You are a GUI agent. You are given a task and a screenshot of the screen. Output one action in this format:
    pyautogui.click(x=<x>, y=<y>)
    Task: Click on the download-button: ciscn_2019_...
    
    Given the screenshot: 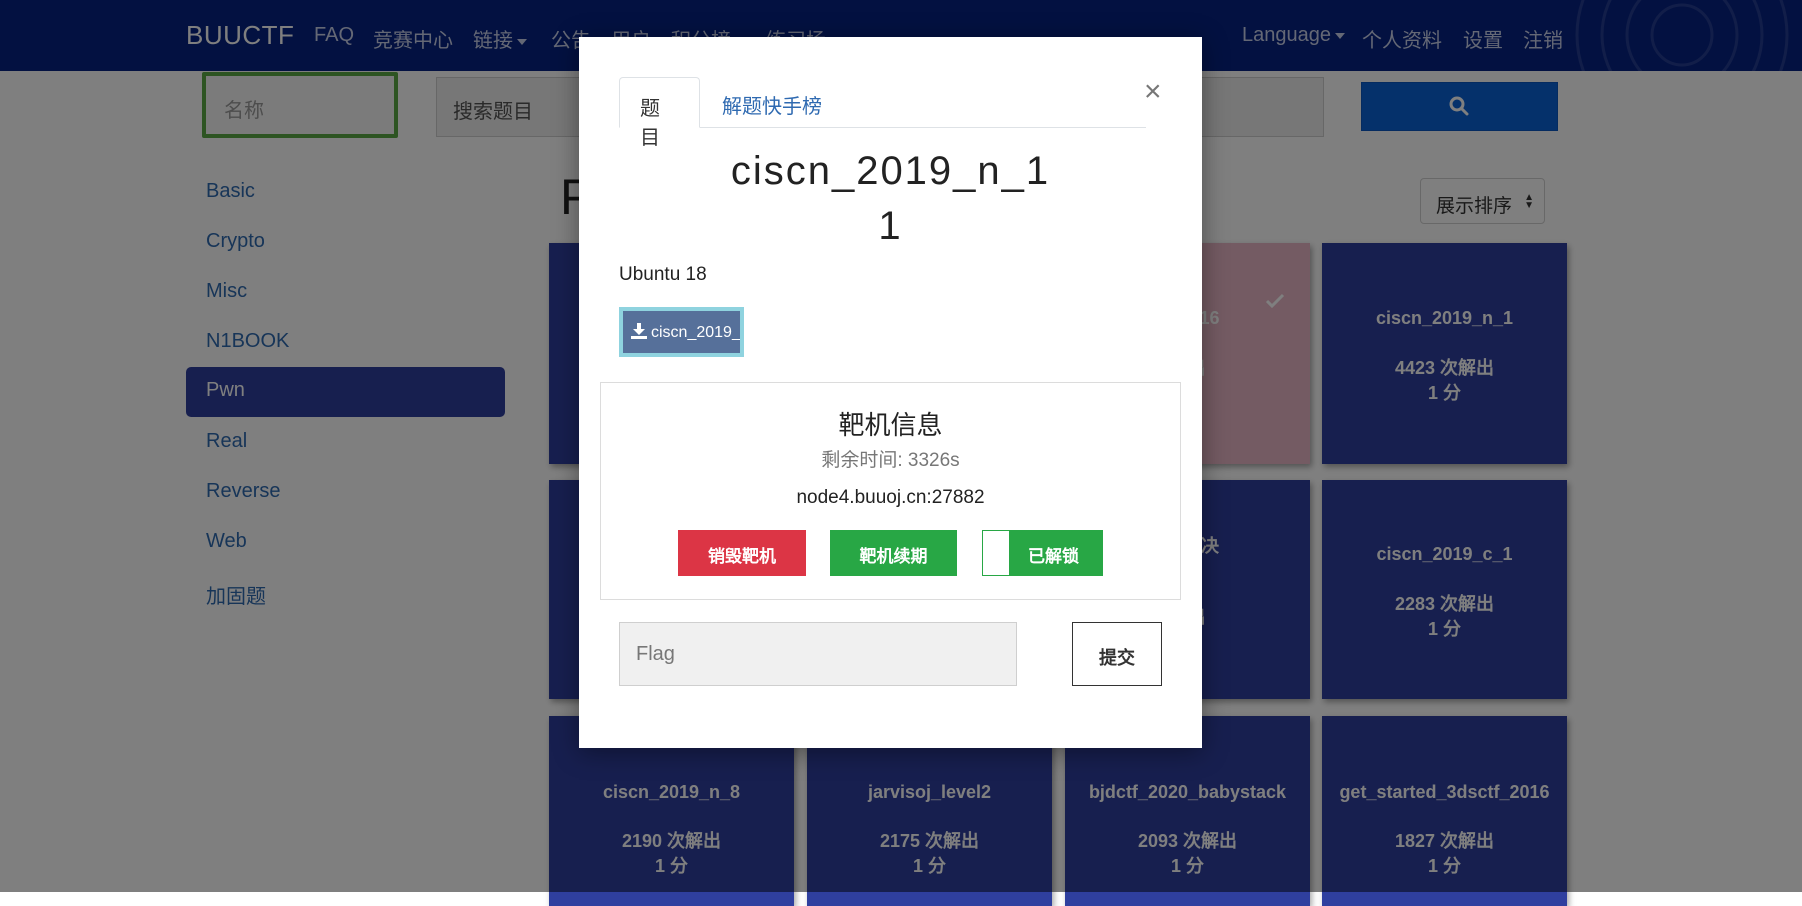 What is the action you would take?
    pyautogui.click(x=681, y=332)
    